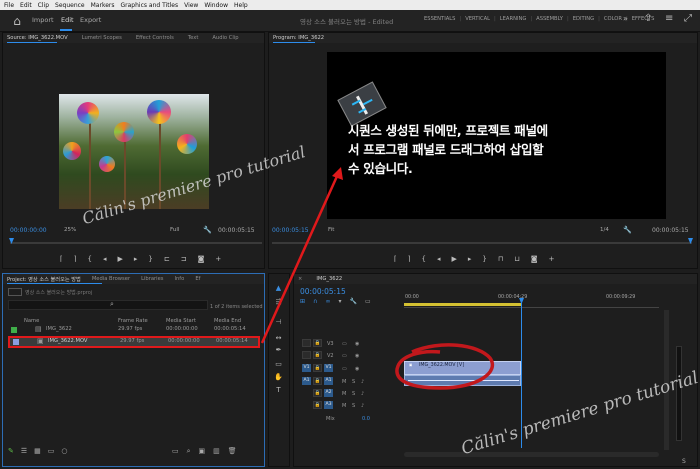 The height and width of the screenshot is (469, 700). What do you see at coordinates (445, 366) in the screenshot?
I see `clip-highlight-circle` at bounding box center [445, 366].